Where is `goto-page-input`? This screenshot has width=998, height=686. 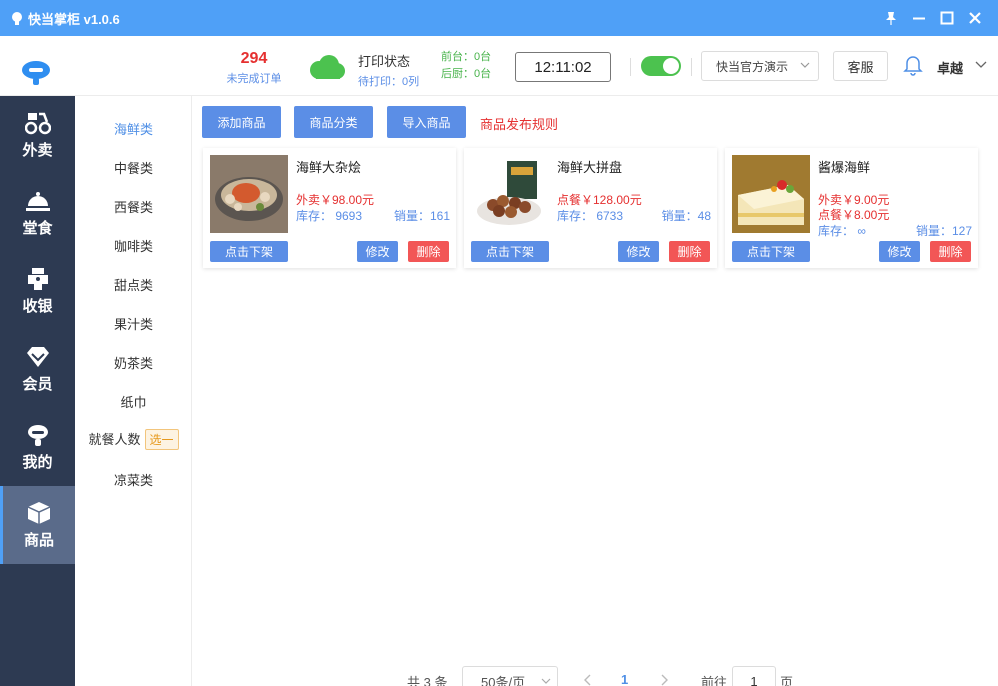
goto-page-input is located at coordinates (754, 676).